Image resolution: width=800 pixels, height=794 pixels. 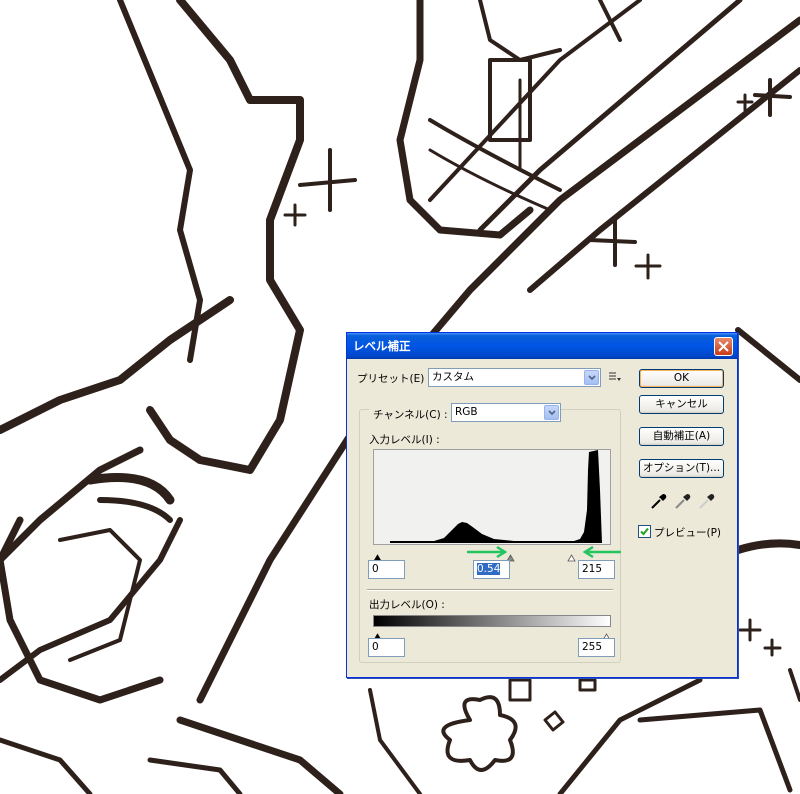 I want to click on preview-checkbox, so click(x=644, y=531).